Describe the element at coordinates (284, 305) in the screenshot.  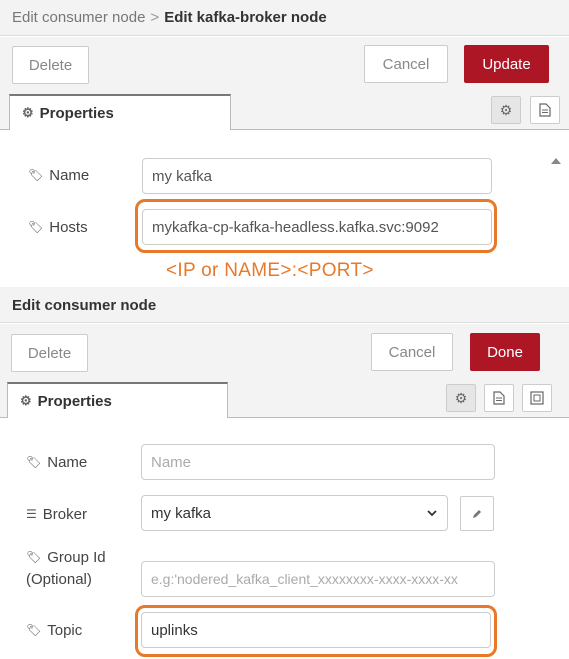
I see `bottom-header: Edit consumer node` at that location.